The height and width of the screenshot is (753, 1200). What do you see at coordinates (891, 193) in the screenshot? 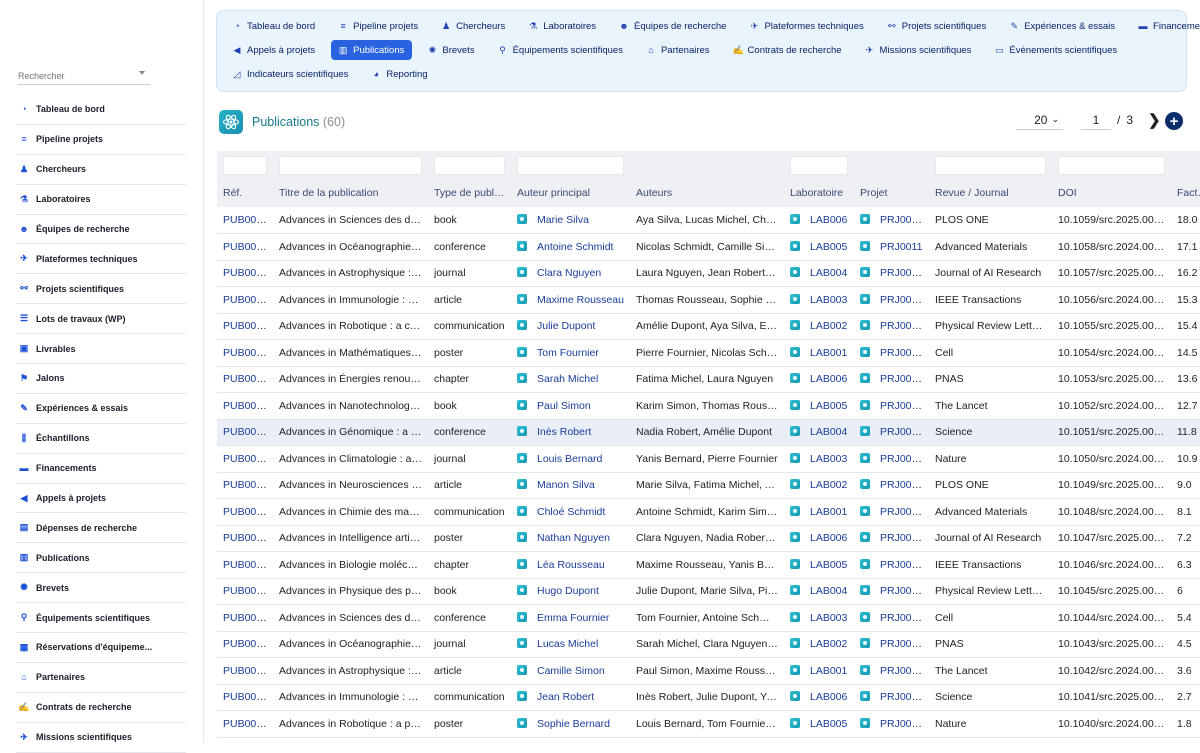
I see `column-header: Projet` at bounding box center [891, 193].